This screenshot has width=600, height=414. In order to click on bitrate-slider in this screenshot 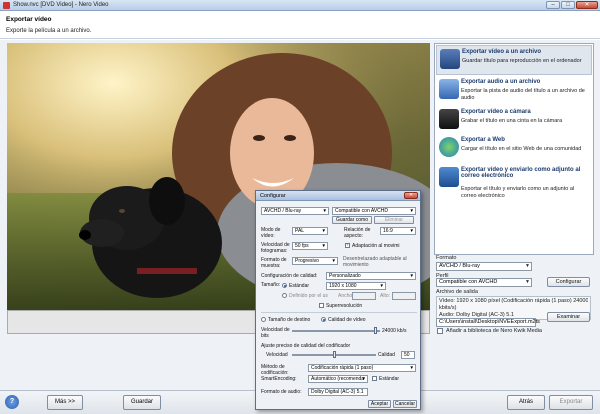, I will do `click(336, 331)`.